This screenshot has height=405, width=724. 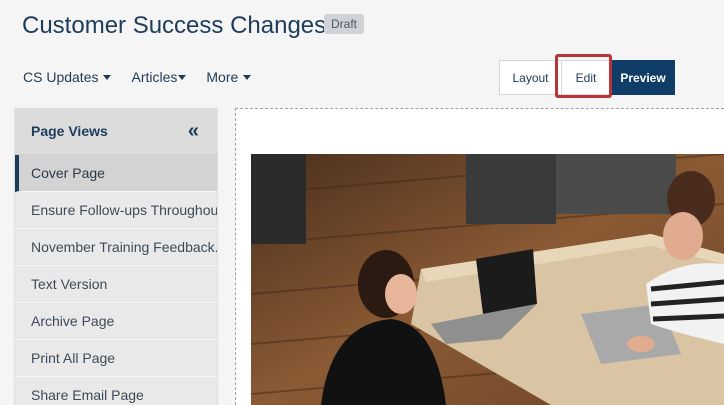 What do you see at coordinates (116, 284) in the screenshot?
I see `sidebar-item-text-version: Text Version` at bounding box center [116, 284].